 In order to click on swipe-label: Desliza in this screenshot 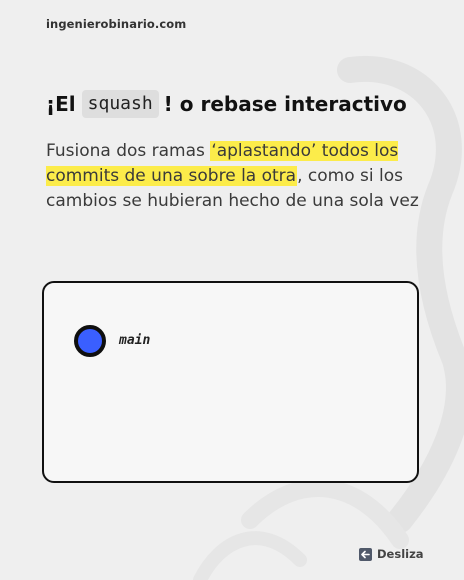, I will do `click(400, 554)`.